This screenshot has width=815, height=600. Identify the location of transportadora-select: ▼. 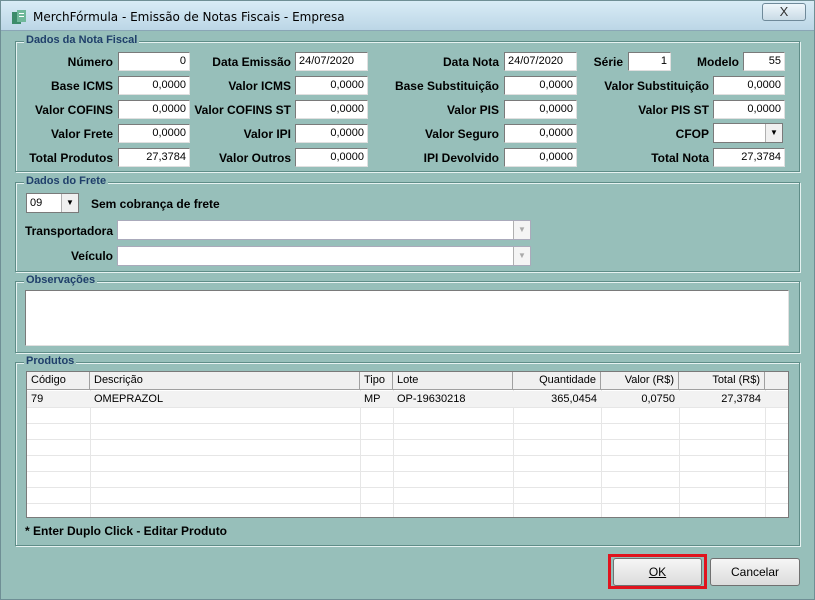
(324, 230).